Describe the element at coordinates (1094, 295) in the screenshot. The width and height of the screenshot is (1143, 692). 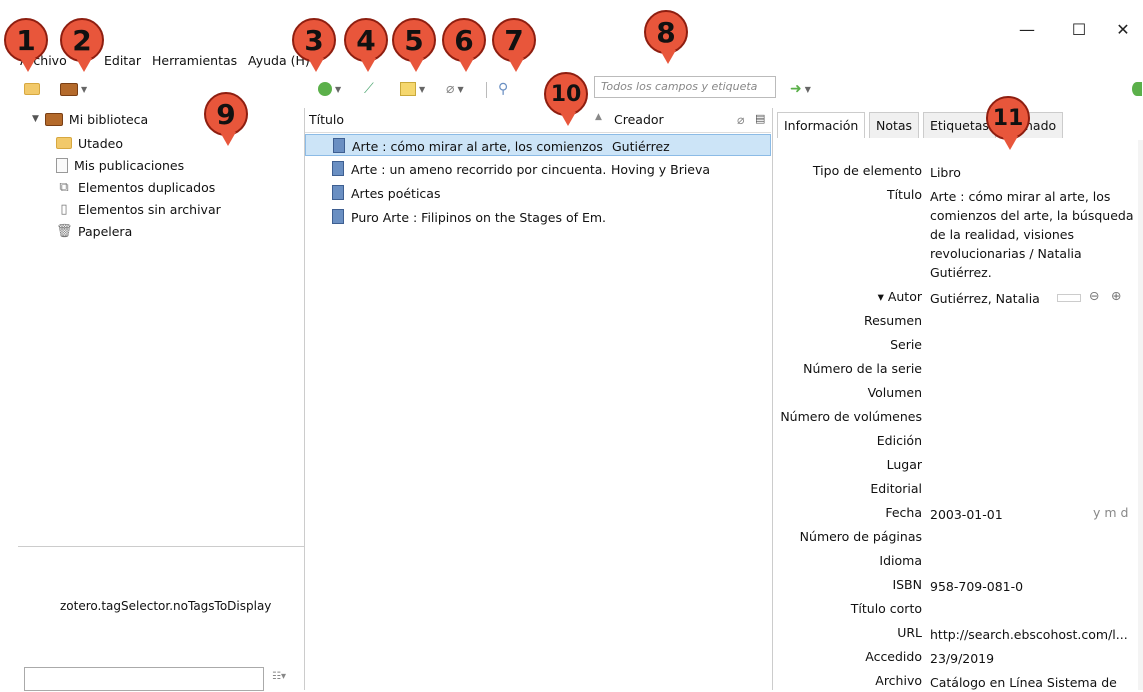
I see `remove-creator-icon: ⊖` at that location.